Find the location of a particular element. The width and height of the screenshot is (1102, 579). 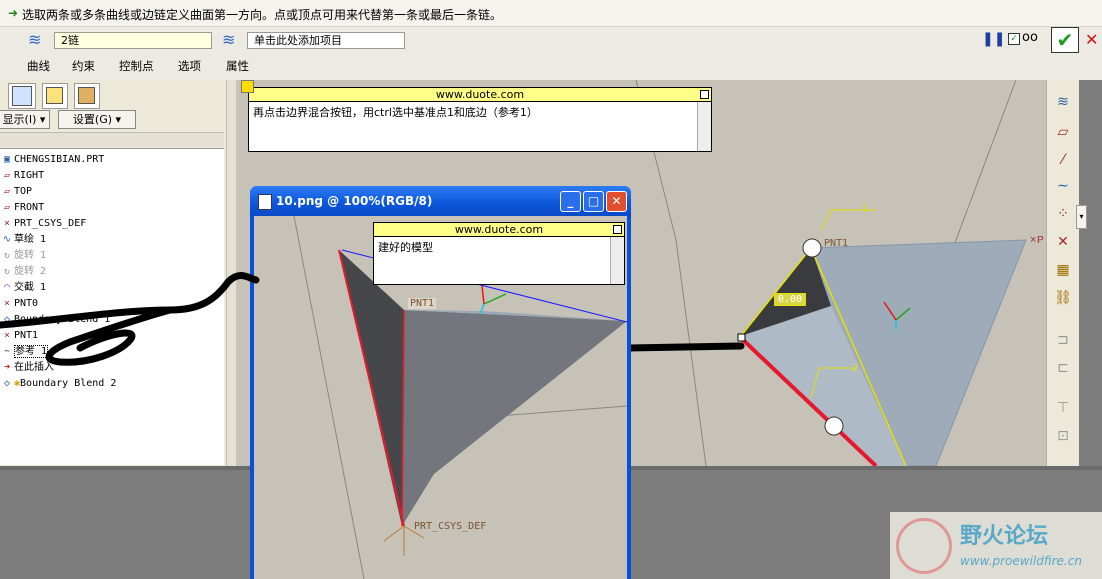

datum-point-tool-icon: ⁘ is located at coordinates (1063, 214).